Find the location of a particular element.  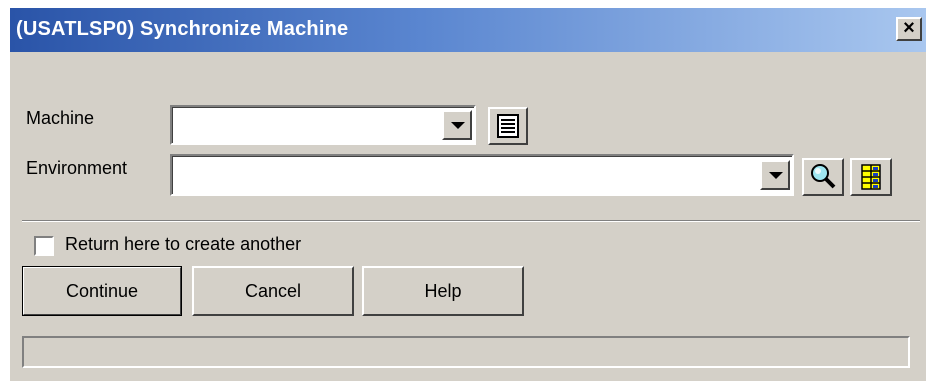

grid-button is located at coordinates (871, 177).